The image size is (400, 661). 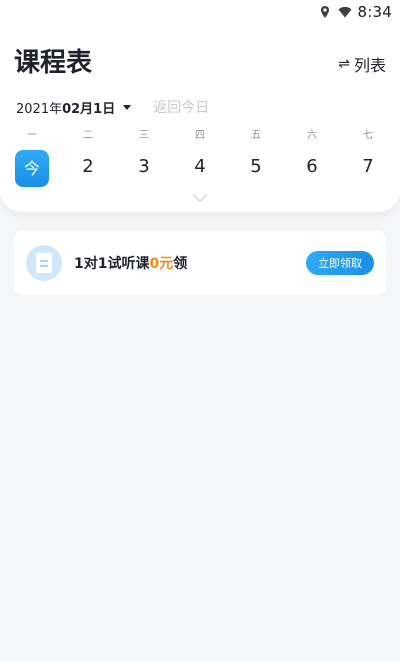 What do you see at coordinates (369, 65) in the screenshot?
I see `list-view-label: 列表` at bounding box center [369, 65].